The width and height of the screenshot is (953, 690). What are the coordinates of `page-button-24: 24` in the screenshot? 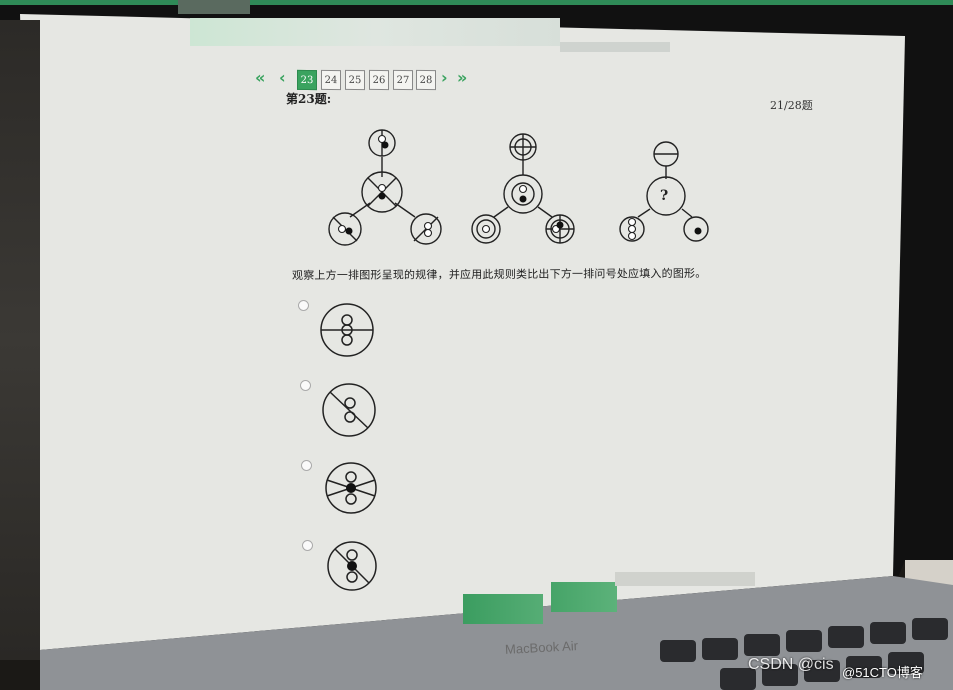 It's located at (331, 80).